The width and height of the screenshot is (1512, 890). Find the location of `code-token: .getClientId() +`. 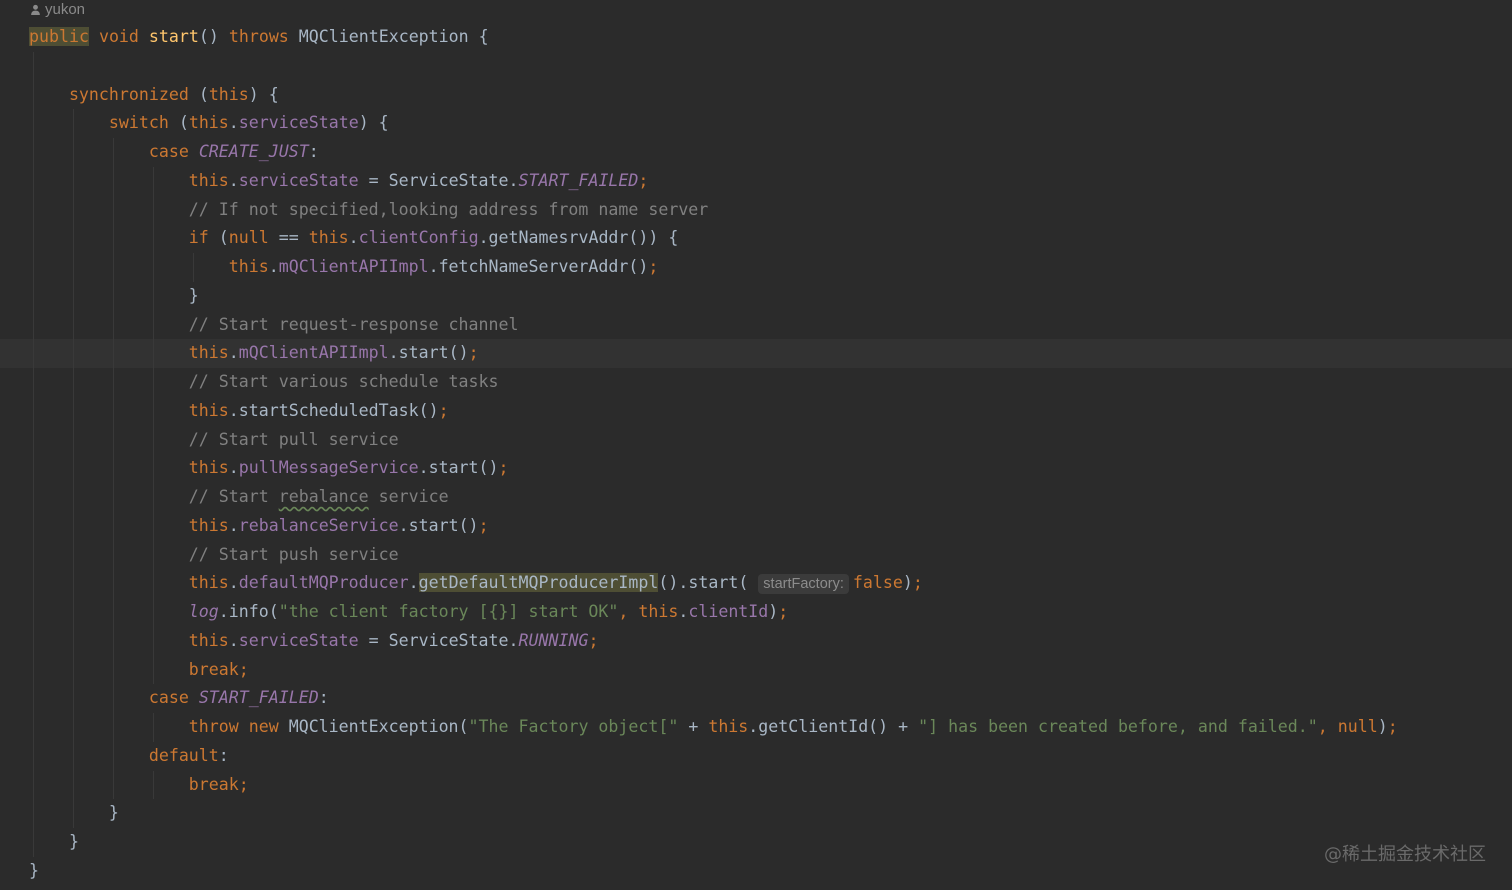

code-token: .getClientId() + is located at coordinates (833, 726).